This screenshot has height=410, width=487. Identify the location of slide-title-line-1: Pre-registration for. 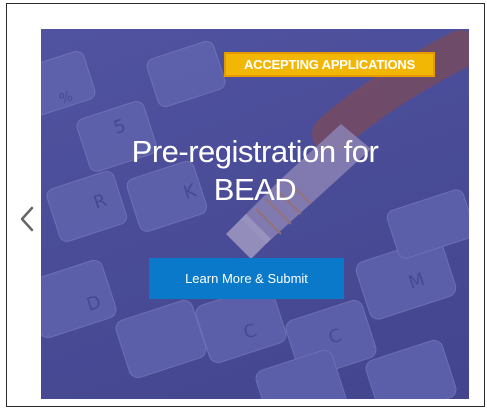
(255, 151).